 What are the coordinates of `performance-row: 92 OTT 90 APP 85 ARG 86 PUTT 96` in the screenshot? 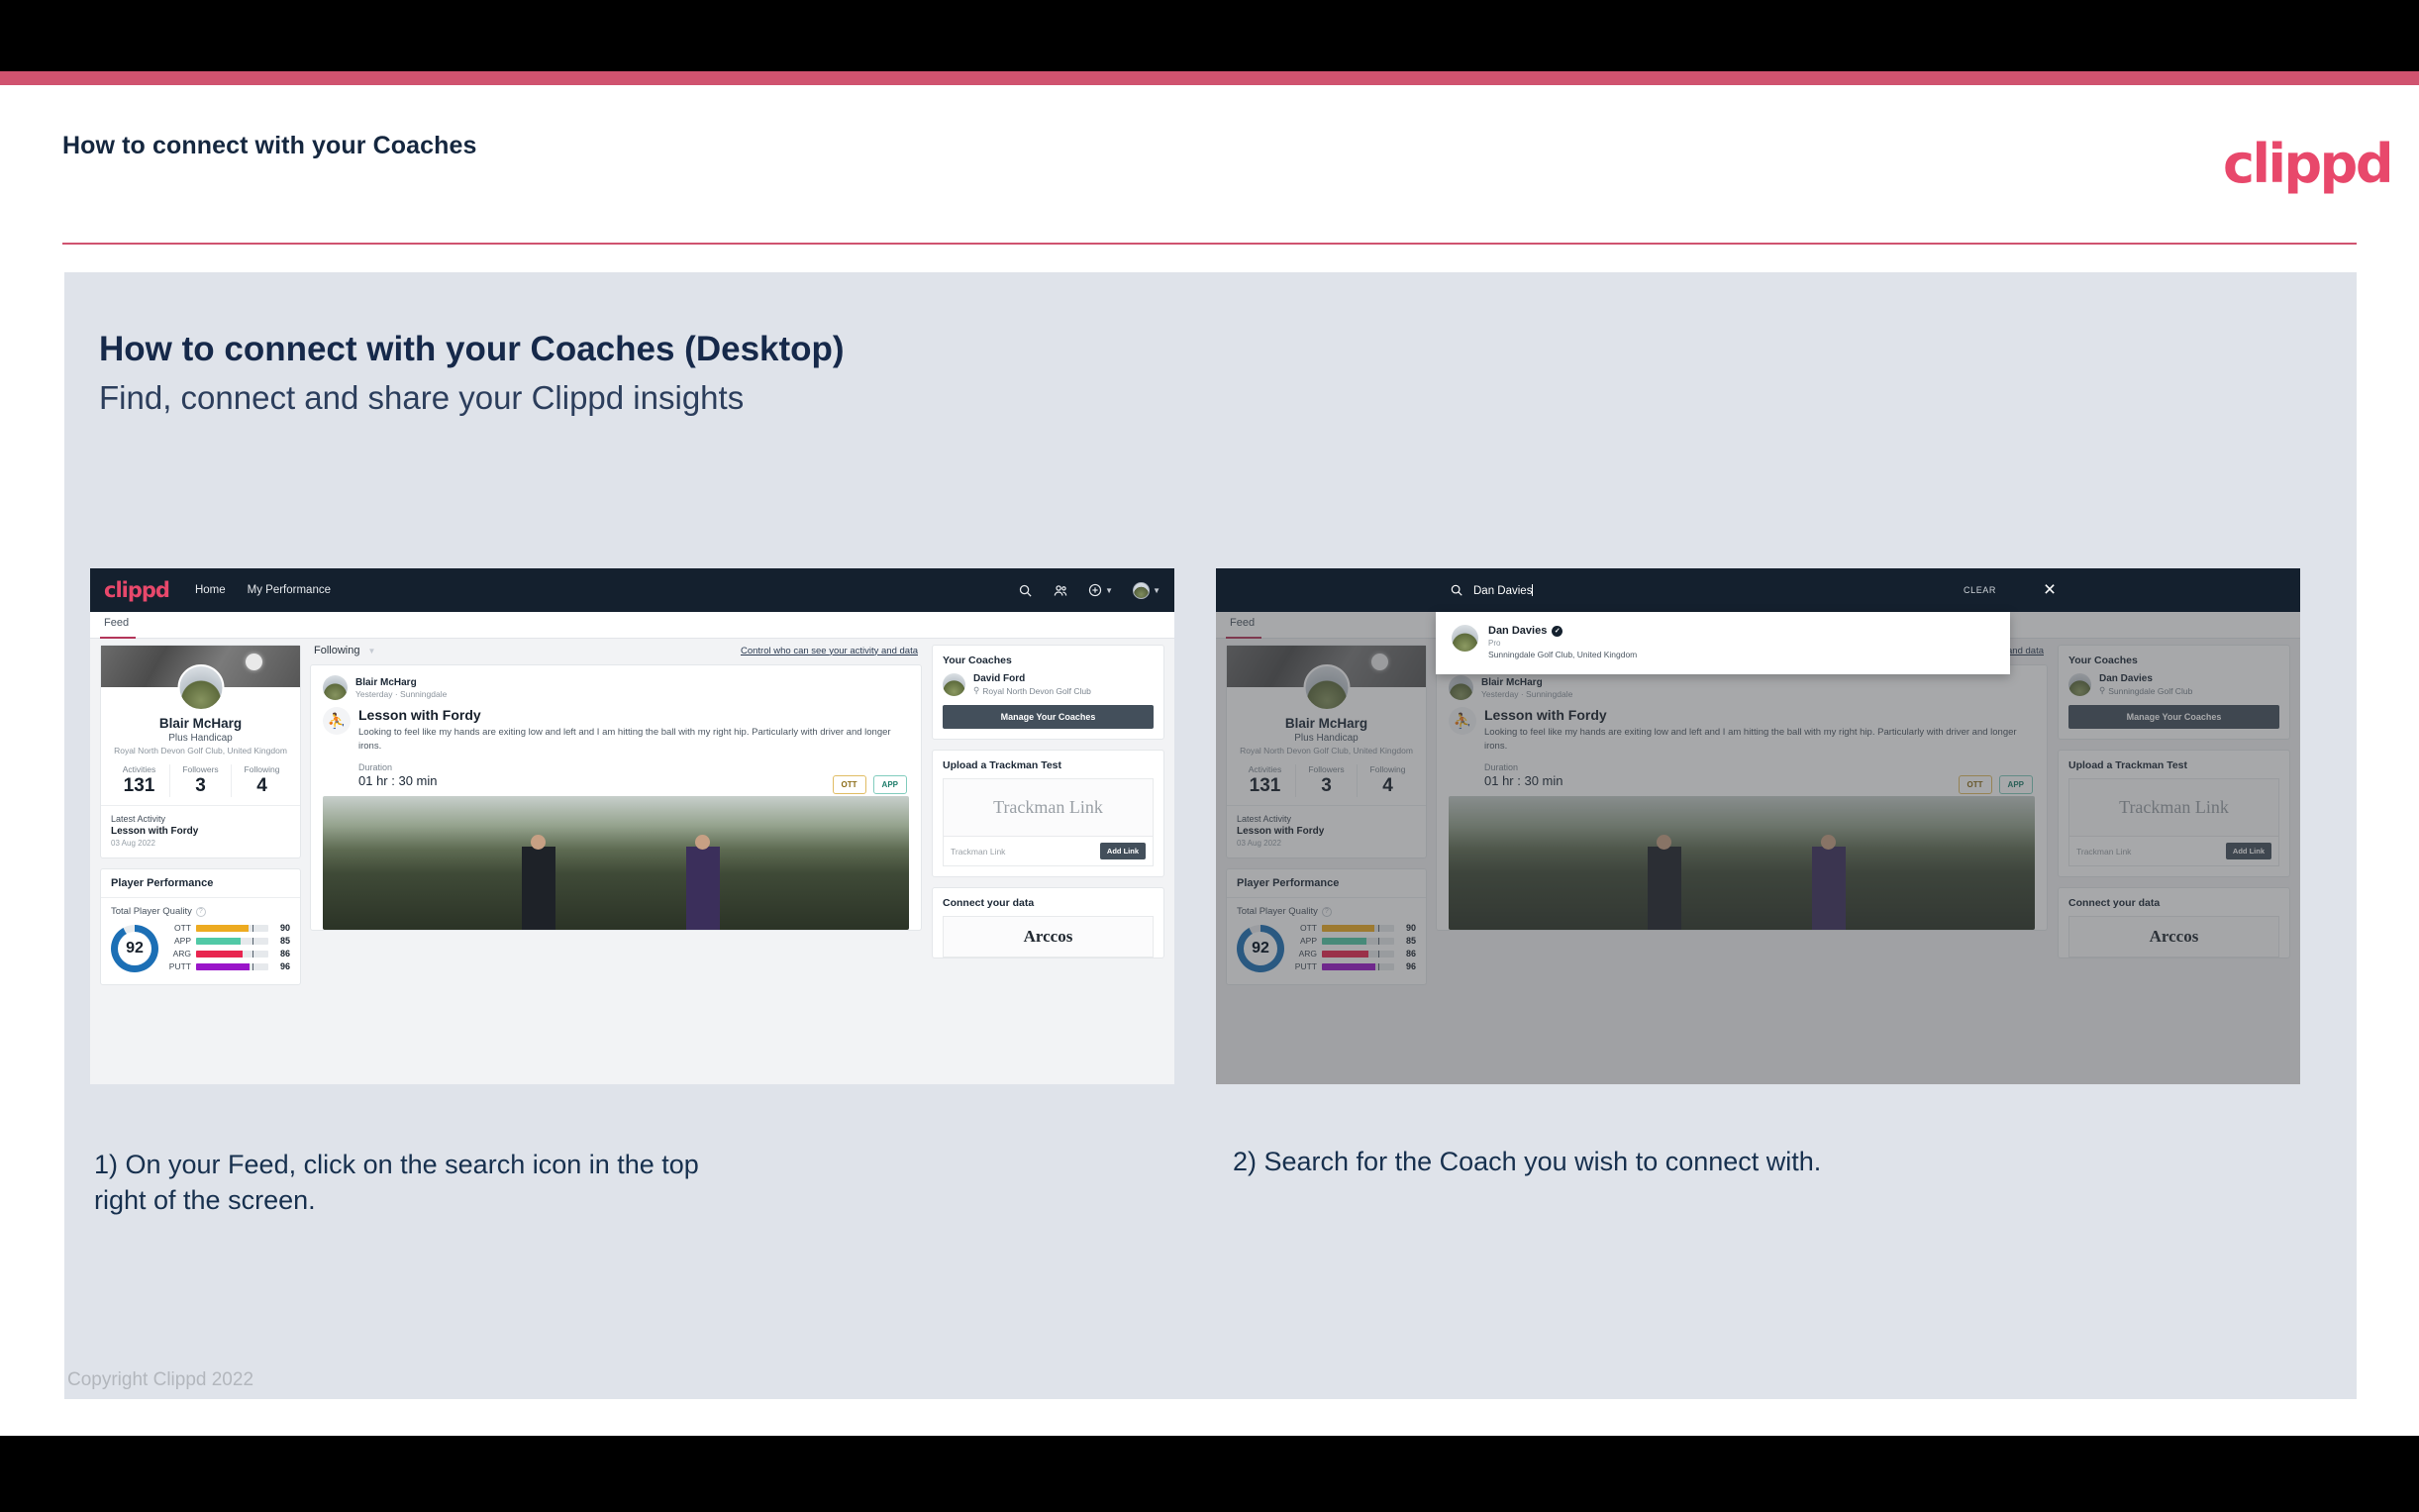 It's located at (200, 948).